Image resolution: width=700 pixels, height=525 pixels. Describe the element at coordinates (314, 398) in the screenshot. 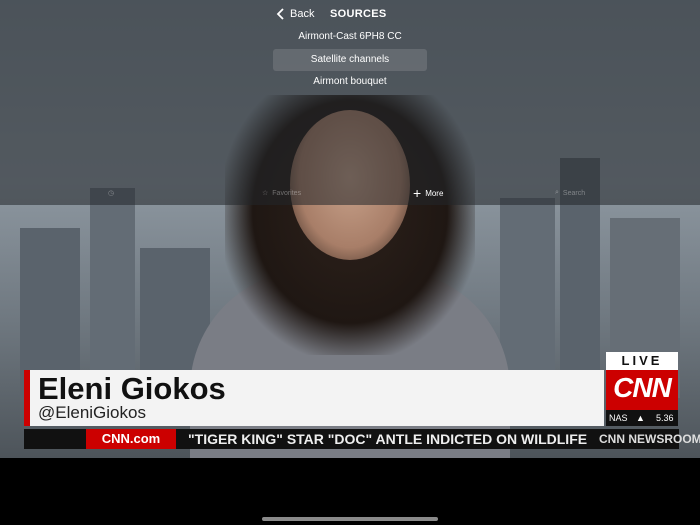

I see `lower-third-name-plate: Eleni Giokos @EleniGiokos` at that location.